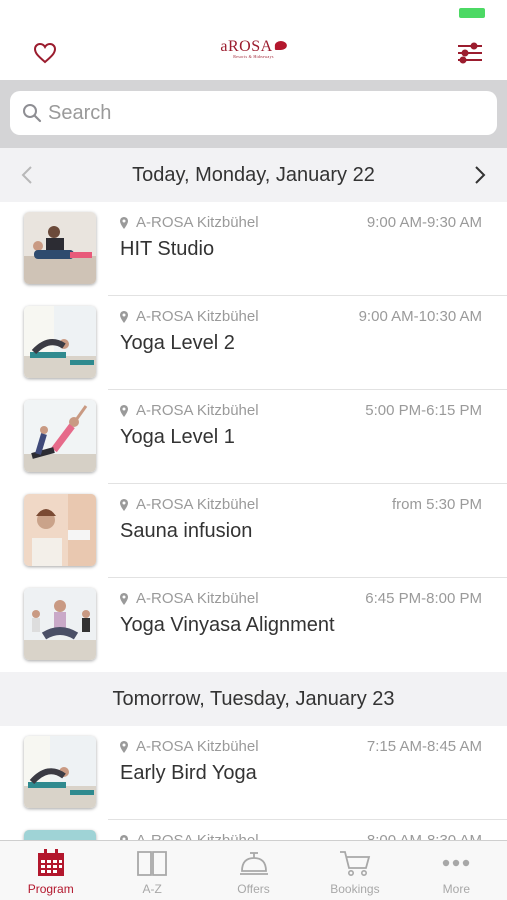 This screenshot has height=900, width=507. I want to click on heart-icon, so click(45, 53).